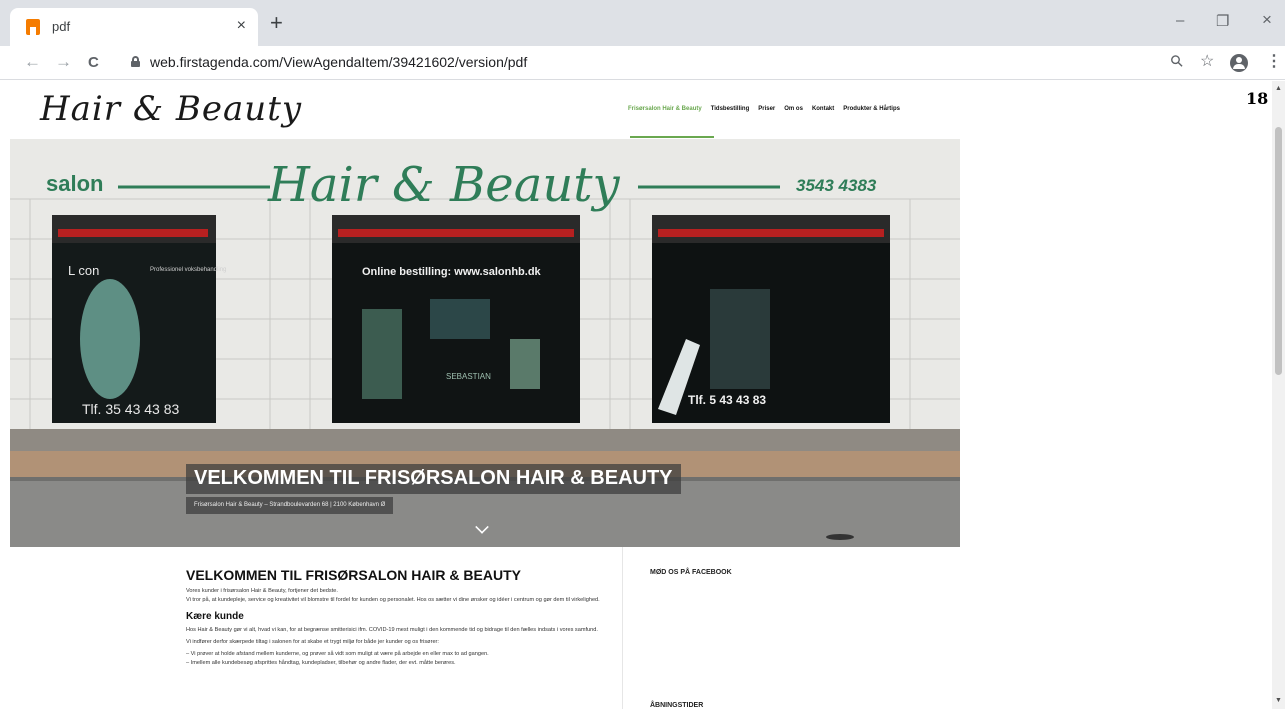 This screenshot has height=709, width=1285. Describe the element at coordinates (1278, 251) in the screenshot. I see `scrollbar-thumb` at that location.